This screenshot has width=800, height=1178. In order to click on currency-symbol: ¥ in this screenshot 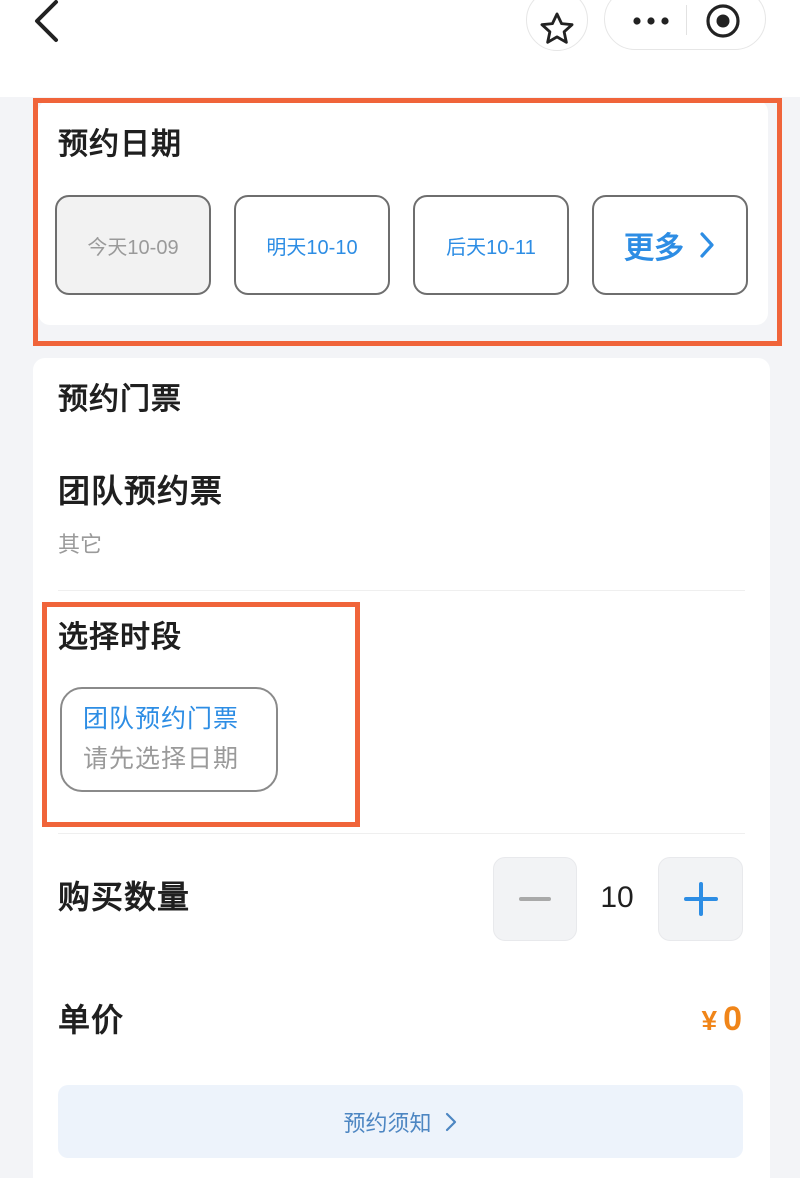, I will do `click(709, 1020)`.